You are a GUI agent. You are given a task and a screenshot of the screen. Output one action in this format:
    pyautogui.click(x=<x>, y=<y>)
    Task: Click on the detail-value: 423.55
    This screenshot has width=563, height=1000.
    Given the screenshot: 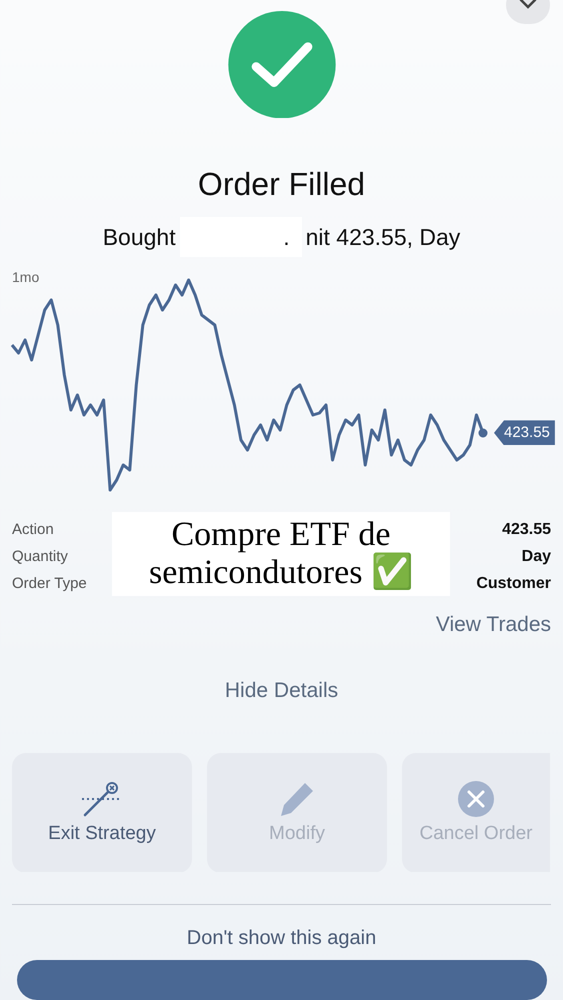 What is the action you would take?
    pyautogui.click(x=526, y=529)
    